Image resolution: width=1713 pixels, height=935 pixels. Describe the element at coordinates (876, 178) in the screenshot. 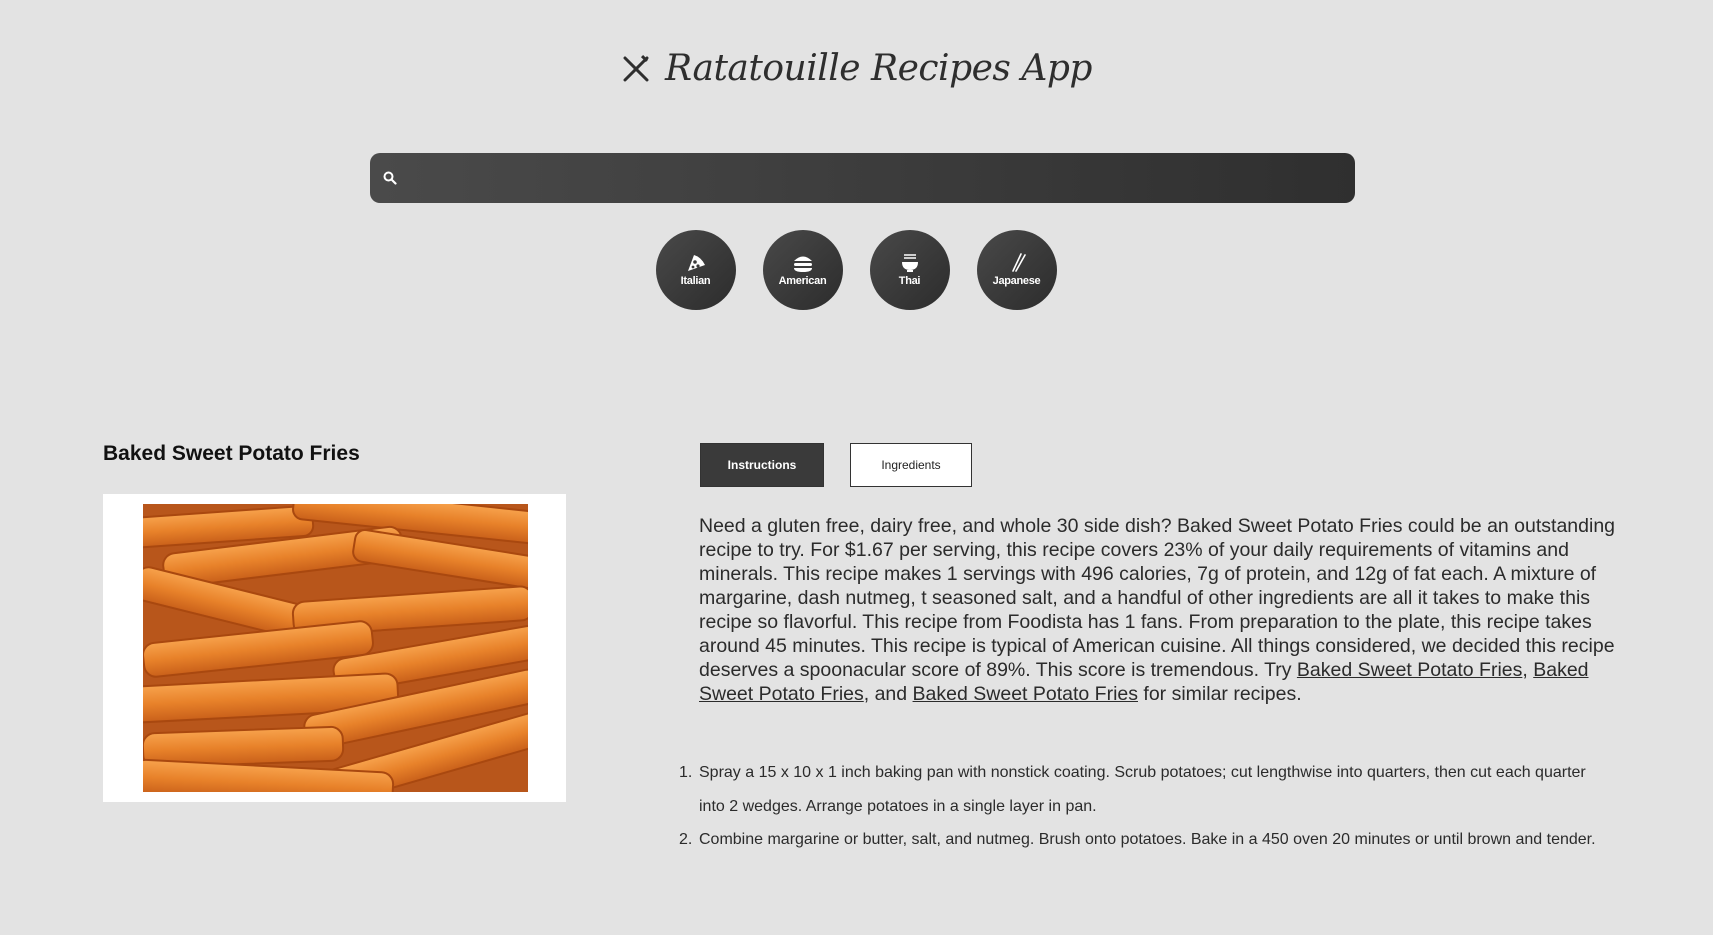

I see `search-input` at that location.